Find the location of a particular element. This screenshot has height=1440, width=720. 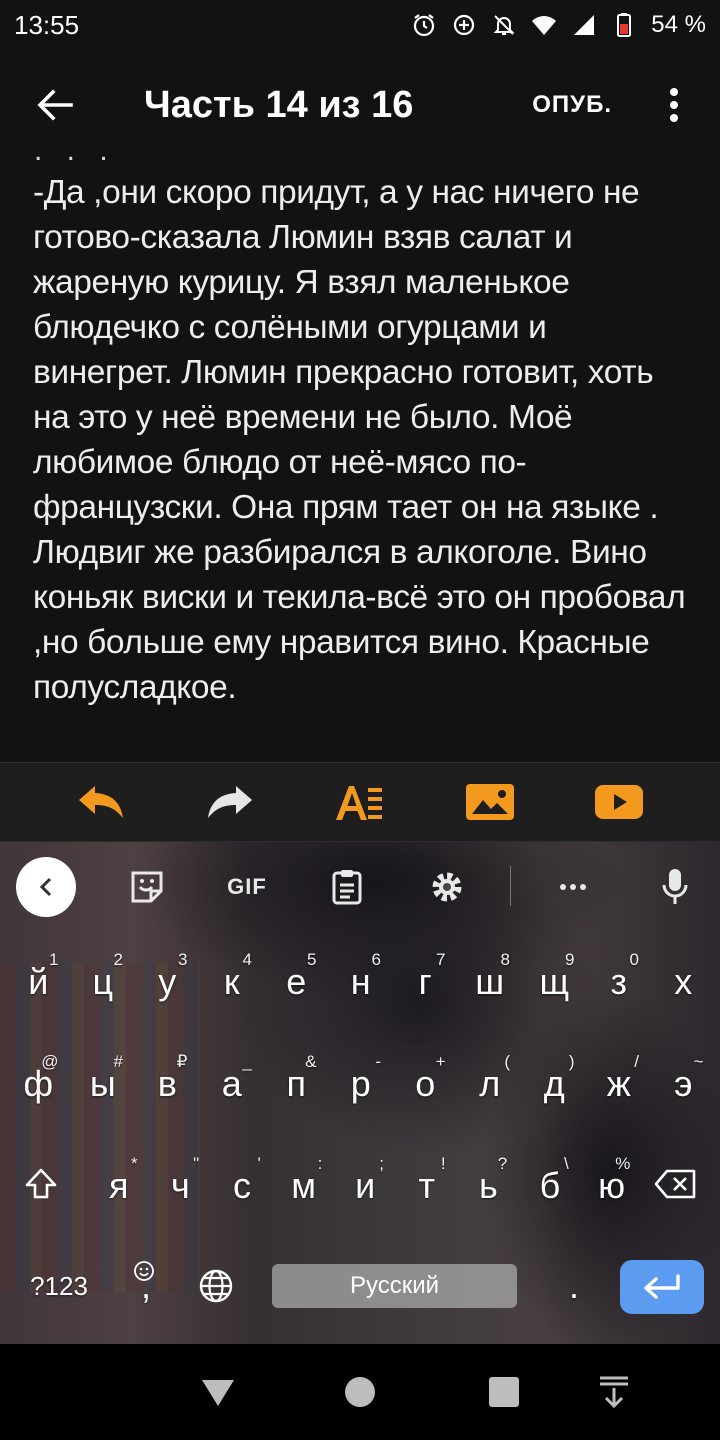

nav-home-button is located at coordinates (360, 1392).